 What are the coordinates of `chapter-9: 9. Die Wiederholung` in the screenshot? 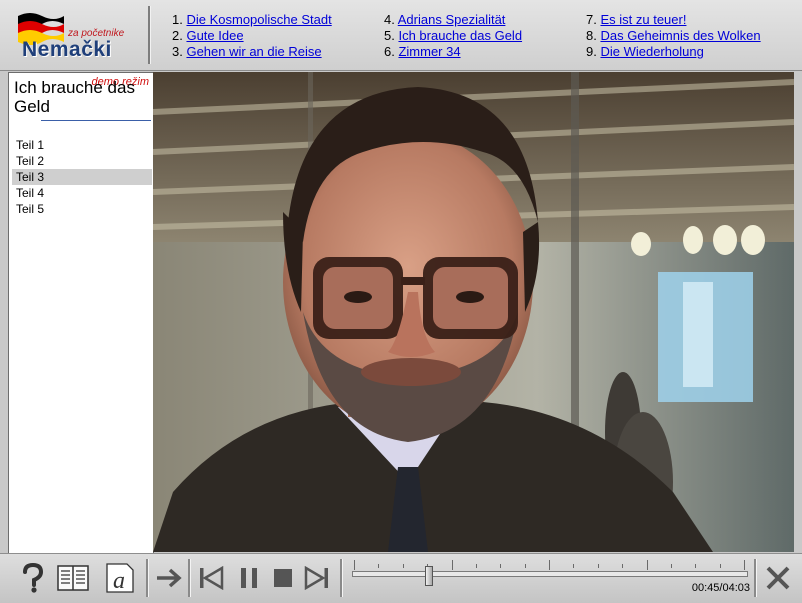 It's located at (645, 52).